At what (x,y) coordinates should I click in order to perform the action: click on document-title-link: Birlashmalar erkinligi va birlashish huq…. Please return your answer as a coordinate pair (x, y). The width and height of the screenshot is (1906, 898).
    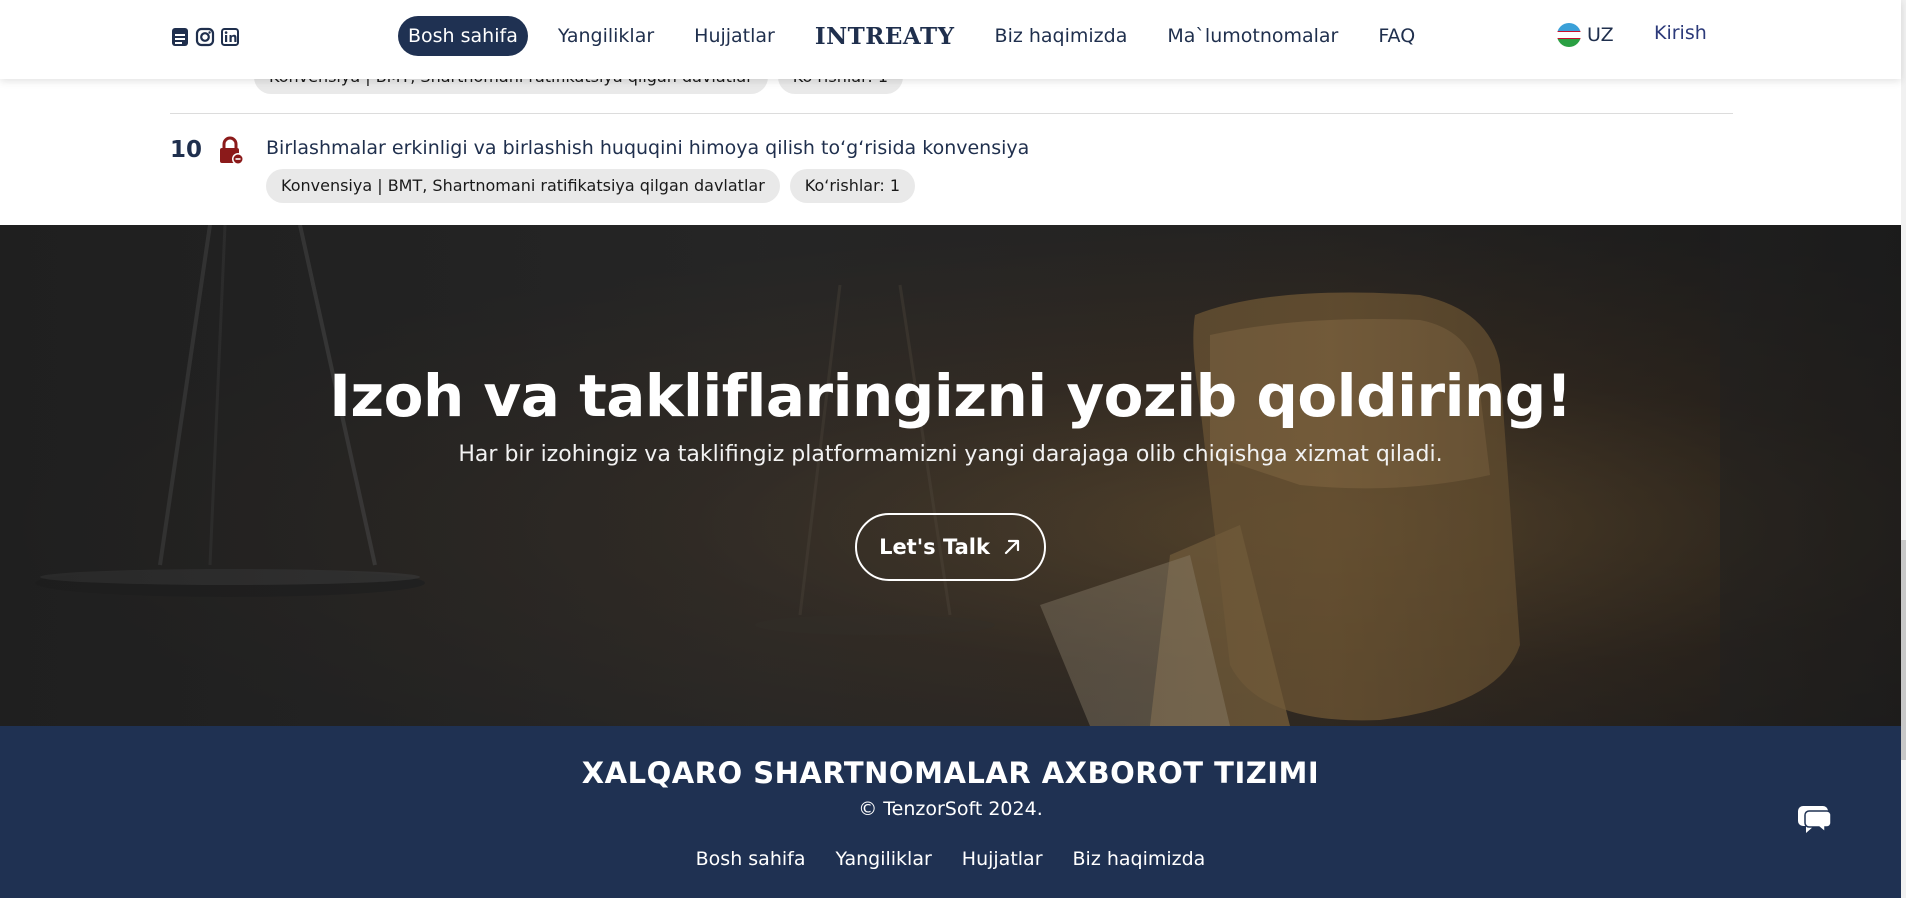
    Looking at the image, I should click on (647, 148).